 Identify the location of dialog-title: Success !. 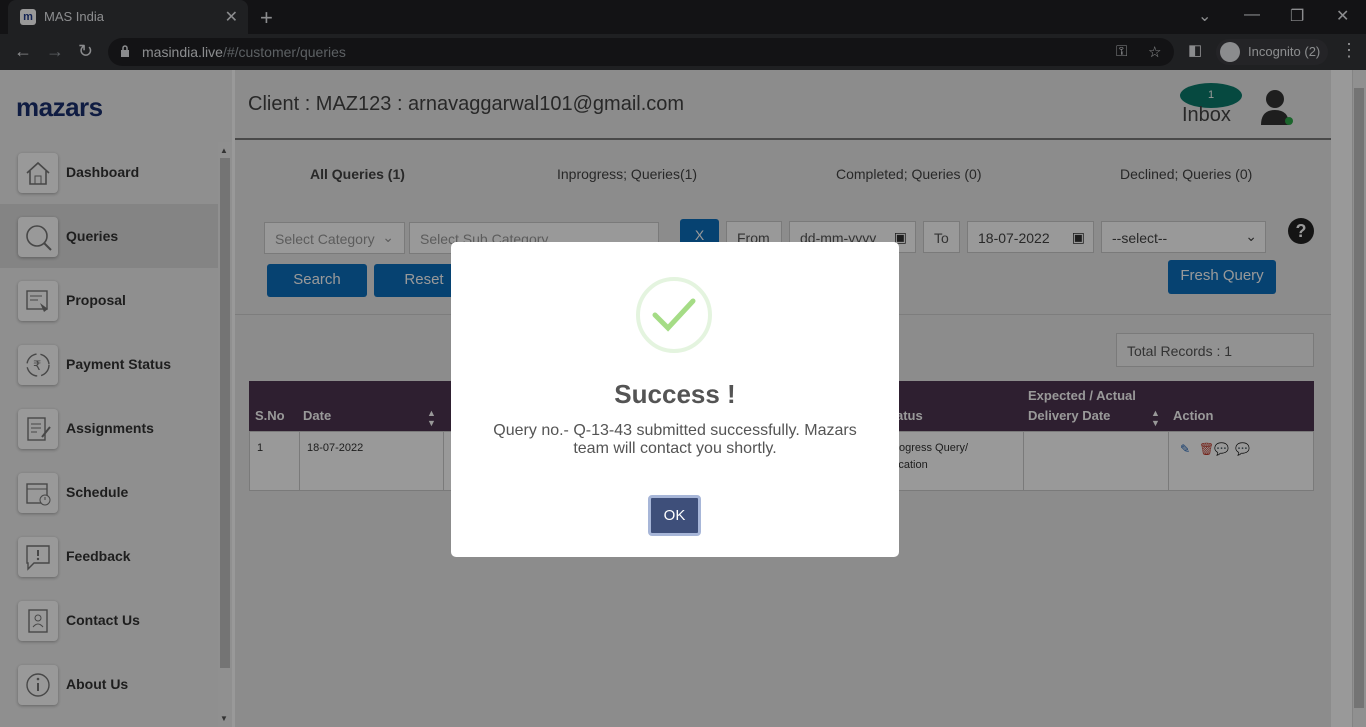
(675, 394).